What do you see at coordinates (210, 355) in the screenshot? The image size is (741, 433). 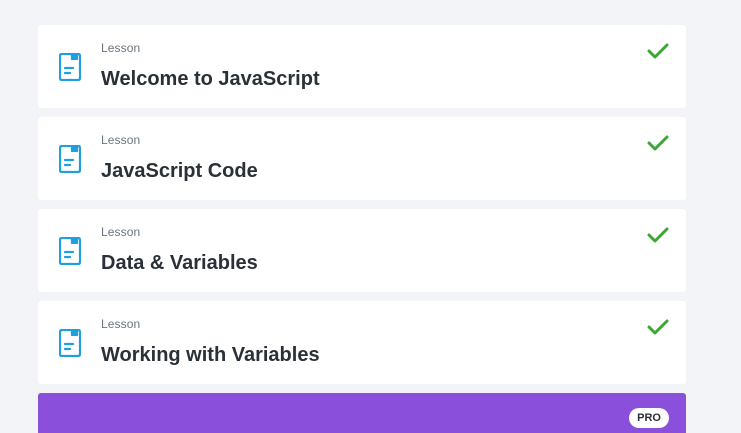 I see `lesson-title: Working with Variables` at bounding box center [210, 355].